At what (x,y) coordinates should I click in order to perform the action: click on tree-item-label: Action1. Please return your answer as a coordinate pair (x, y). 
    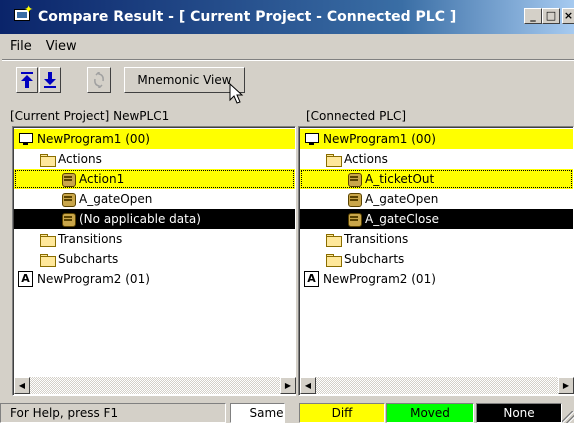
    Looking at the image, I should click on (102, 179).